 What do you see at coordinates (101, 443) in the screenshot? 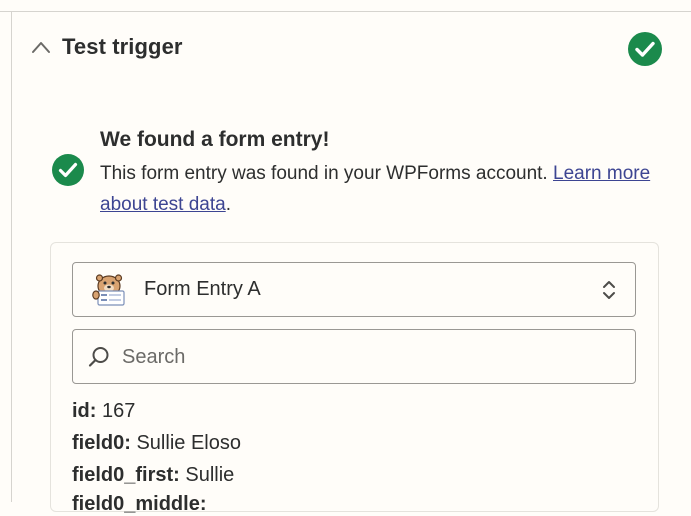
I see `field-key: field0:` at bounding box center [101, 443].